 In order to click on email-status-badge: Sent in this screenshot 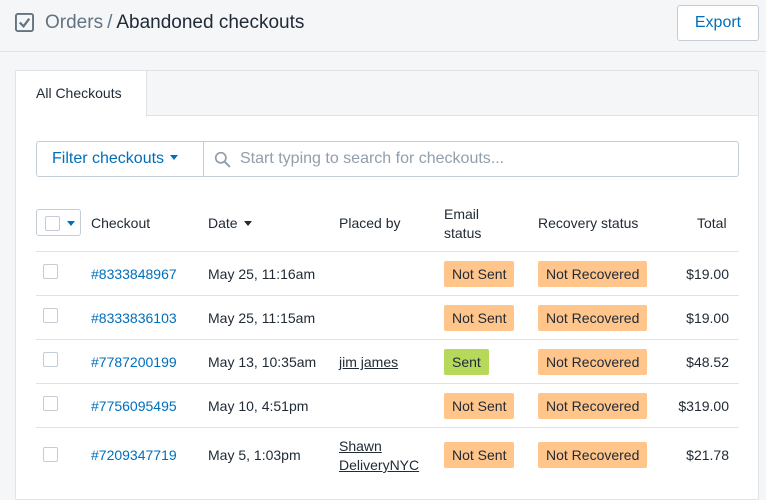, I will do `click(466, 362)`.